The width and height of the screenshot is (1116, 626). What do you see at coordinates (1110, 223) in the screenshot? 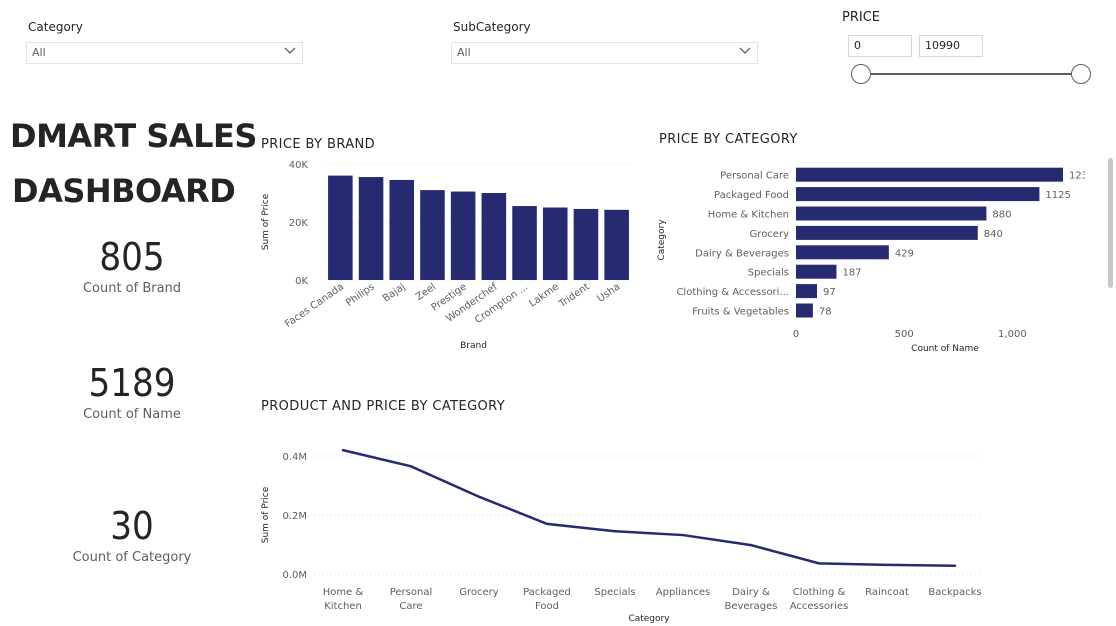
I see `scrollbar` at bounding box center [1110, 223].